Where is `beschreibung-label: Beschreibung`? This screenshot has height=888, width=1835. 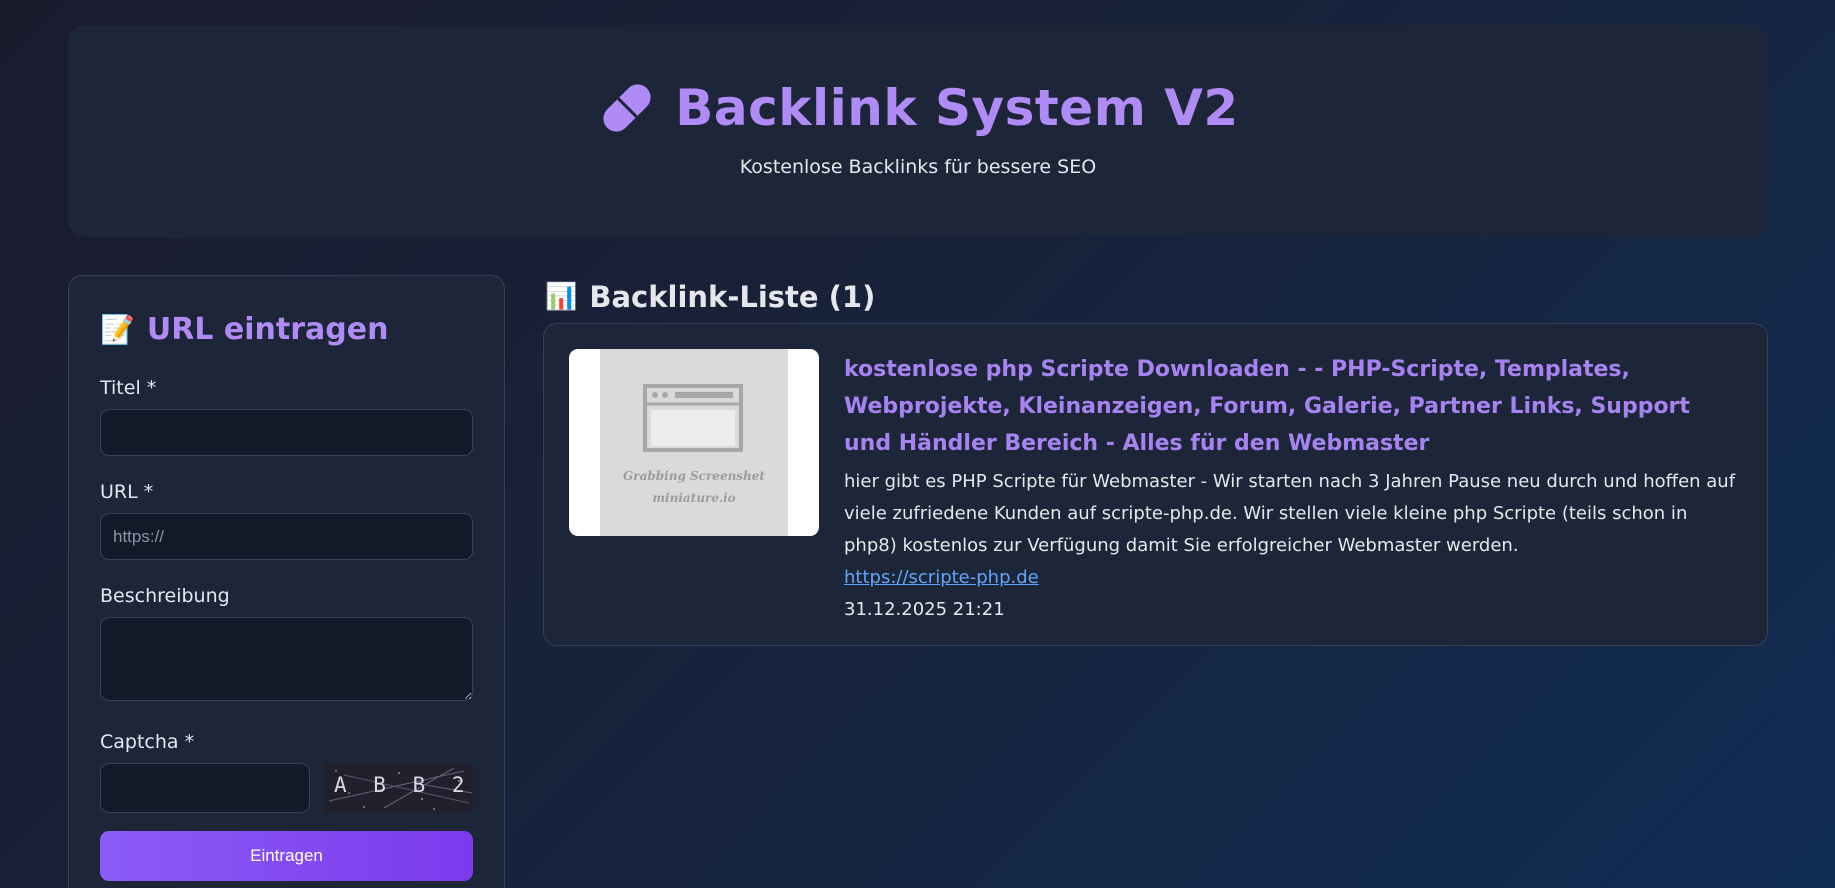
beschreibung-label: Beschreibung is located at coordinates (165, 596).